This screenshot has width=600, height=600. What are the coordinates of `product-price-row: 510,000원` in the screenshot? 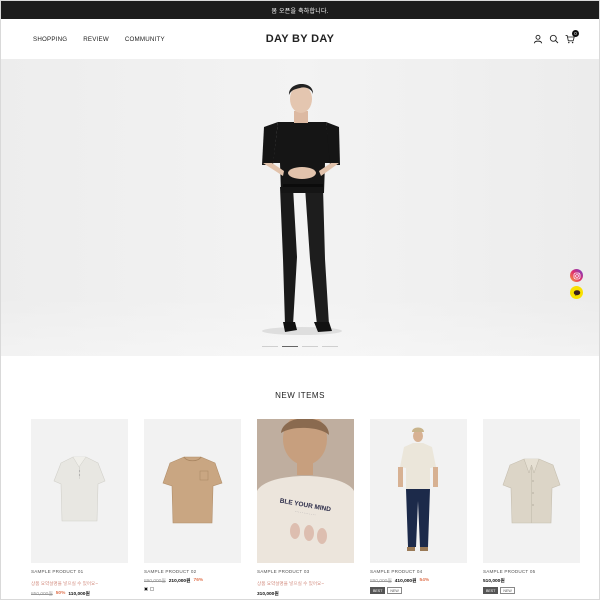 It's located at (531, 580).